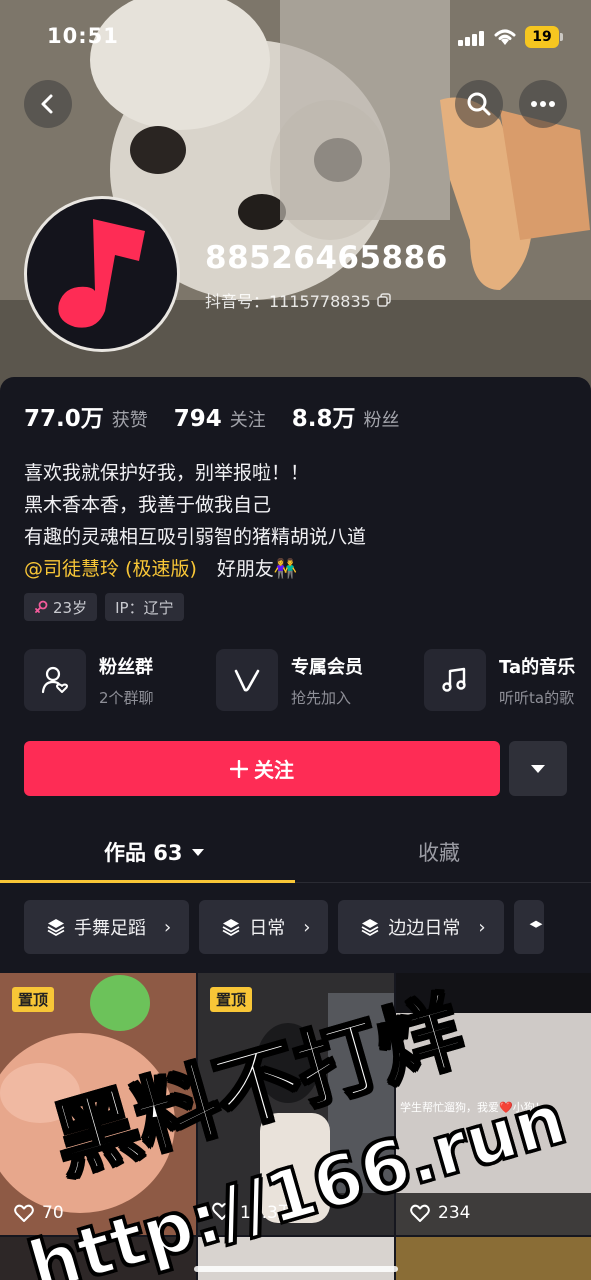  I want to click on status-time: 10:51, so click(83, 36).